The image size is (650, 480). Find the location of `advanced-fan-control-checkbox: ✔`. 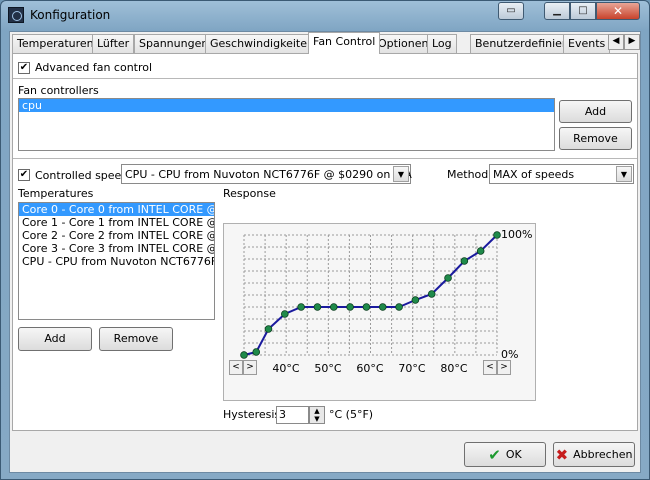

advanced-fan-control-checkbox: ✔ is located at coordinates (24, 68).